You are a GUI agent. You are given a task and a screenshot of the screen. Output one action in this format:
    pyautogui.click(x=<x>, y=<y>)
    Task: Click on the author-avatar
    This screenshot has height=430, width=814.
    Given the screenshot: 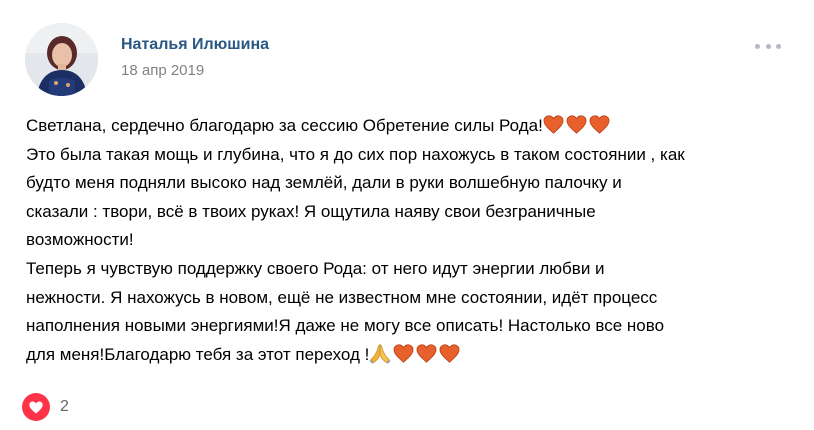 What is the action you would take?
    pyautogui.click(x=61, y=59)
    